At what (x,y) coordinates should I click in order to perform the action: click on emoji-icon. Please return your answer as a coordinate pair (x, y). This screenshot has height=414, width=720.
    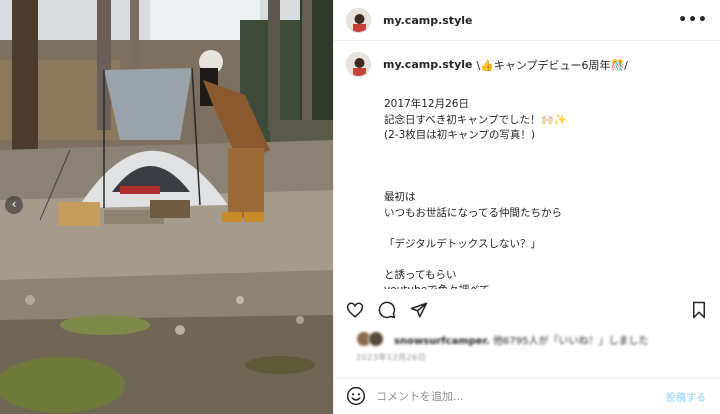
    Looking at the image, I should click on (356, 396).